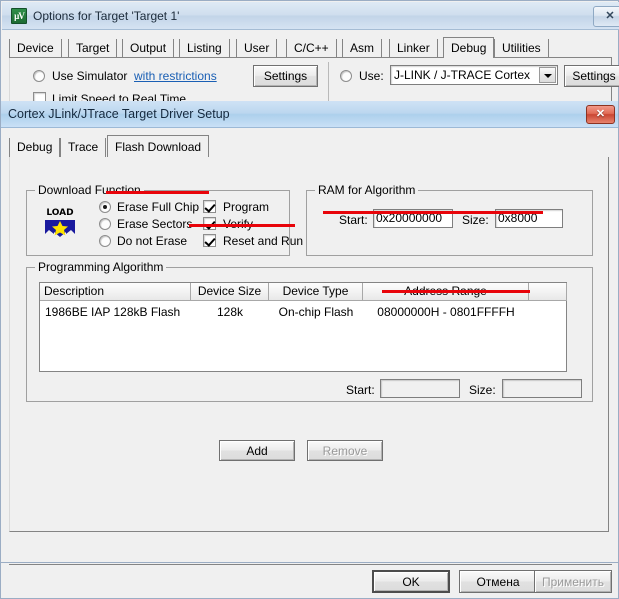  Describe the element at coordinates (39, 76) in the screenshot. I see `use-simulator-radio` at that location.